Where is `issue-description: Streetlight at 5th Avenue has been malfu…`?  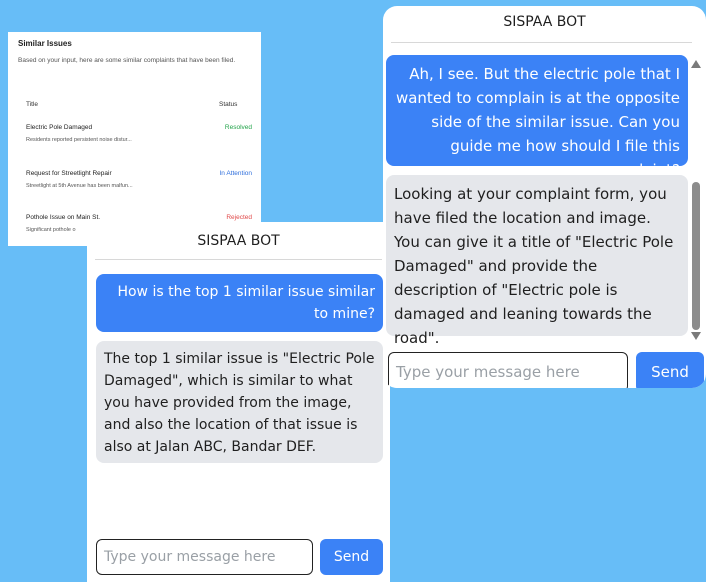 issue-description: Streetlight at 5th Avenue has been malfu… is located at coordinates (79, 186).